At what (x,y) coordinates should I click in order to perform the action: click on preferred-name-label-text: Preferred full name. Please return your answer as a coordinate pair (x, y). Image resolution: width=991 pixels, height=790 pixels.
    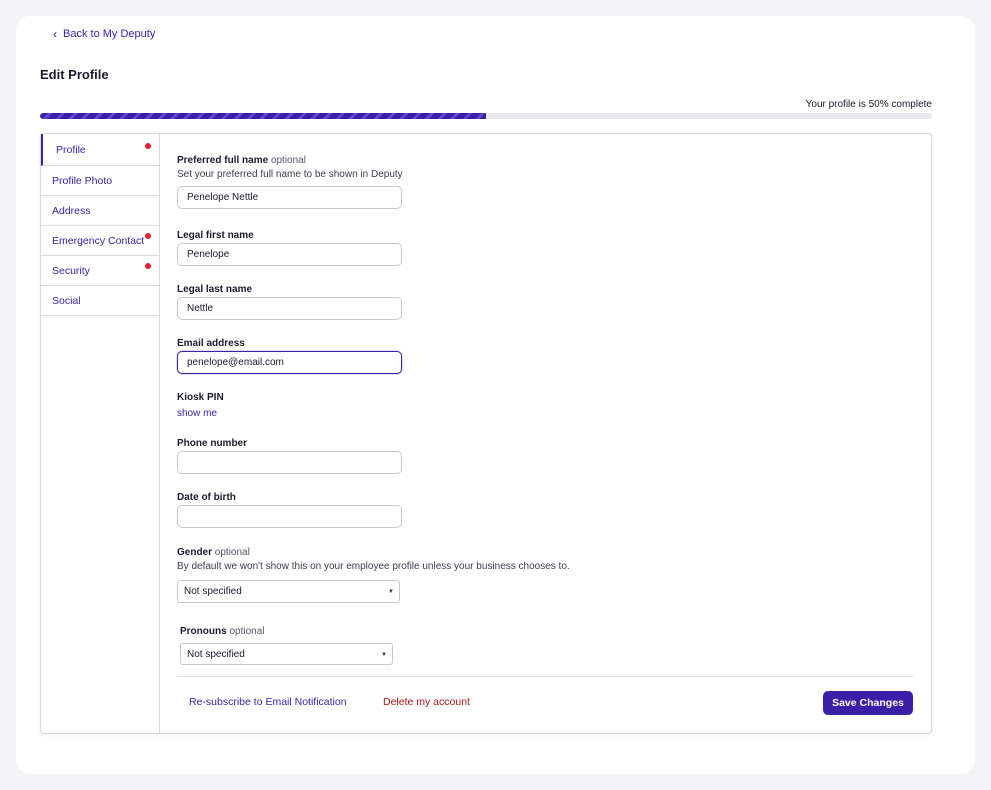
    Looking at the image, I should click on (223, 160).